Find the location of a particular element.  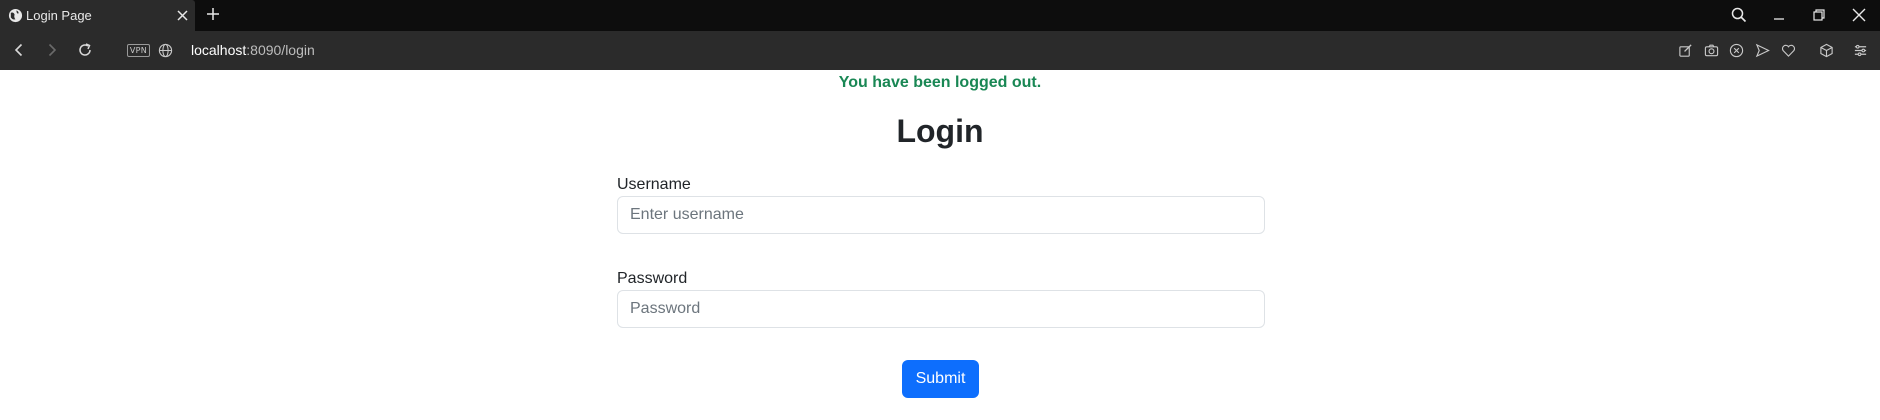

url-field: localhost:8090/login is located at coordinates (253, 50).